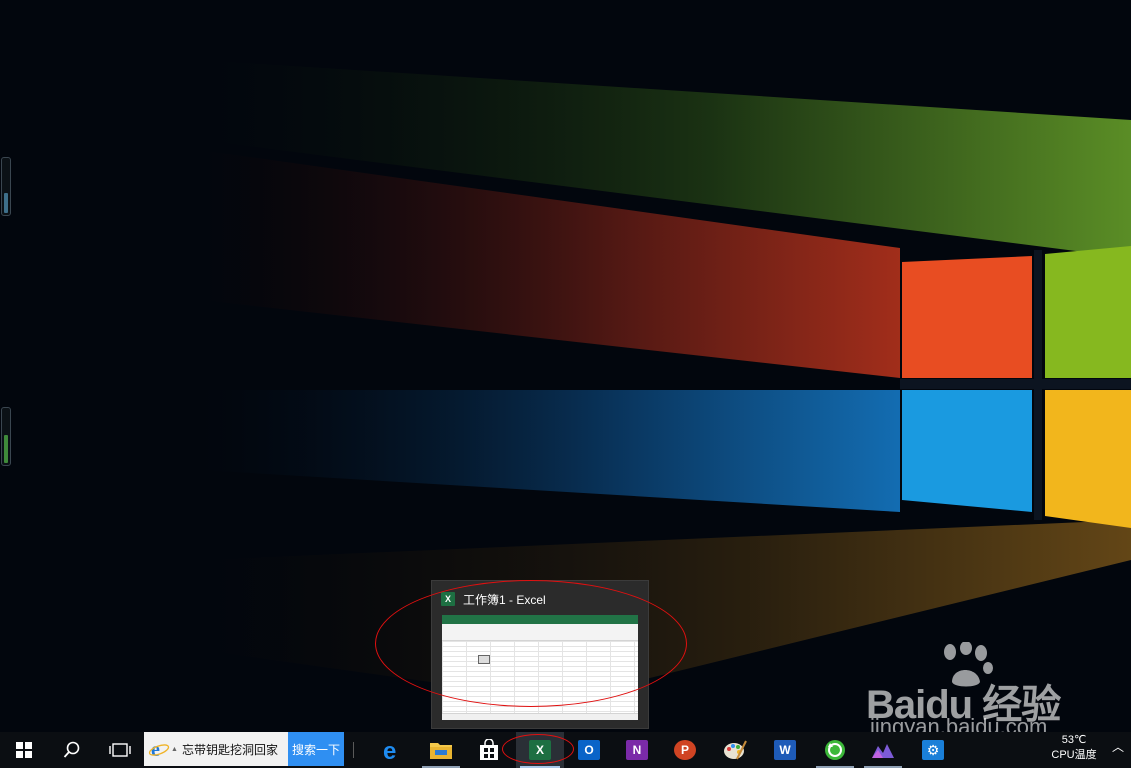 The width and height of the screenshot is (1131, 768). I want to click on cpu-temperature-label: CPU温度, so click(1074, 755).